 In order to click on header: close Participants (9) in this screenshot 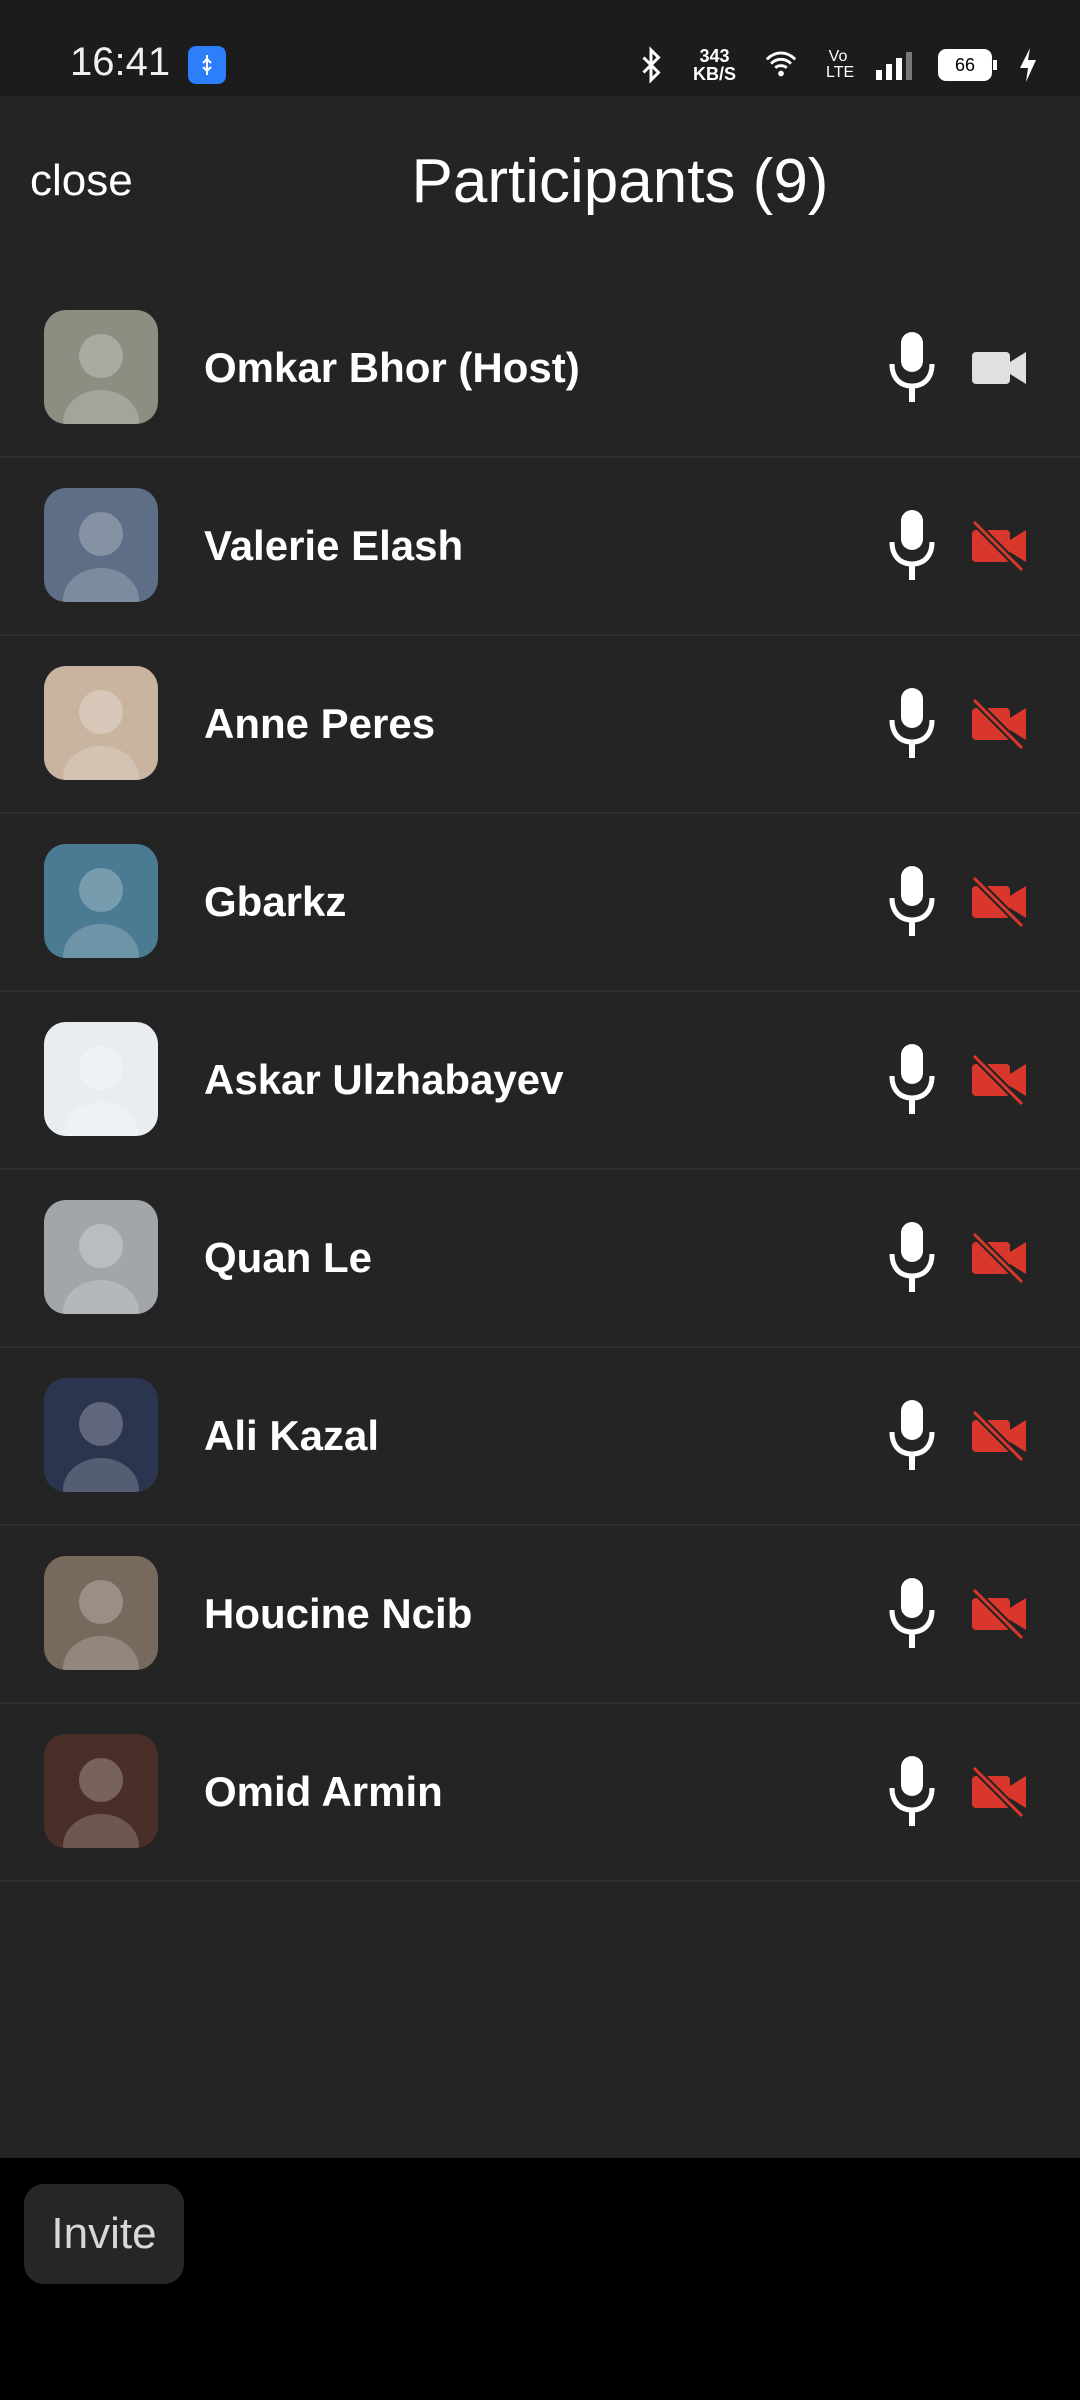, I will do `click(540, 182)`.